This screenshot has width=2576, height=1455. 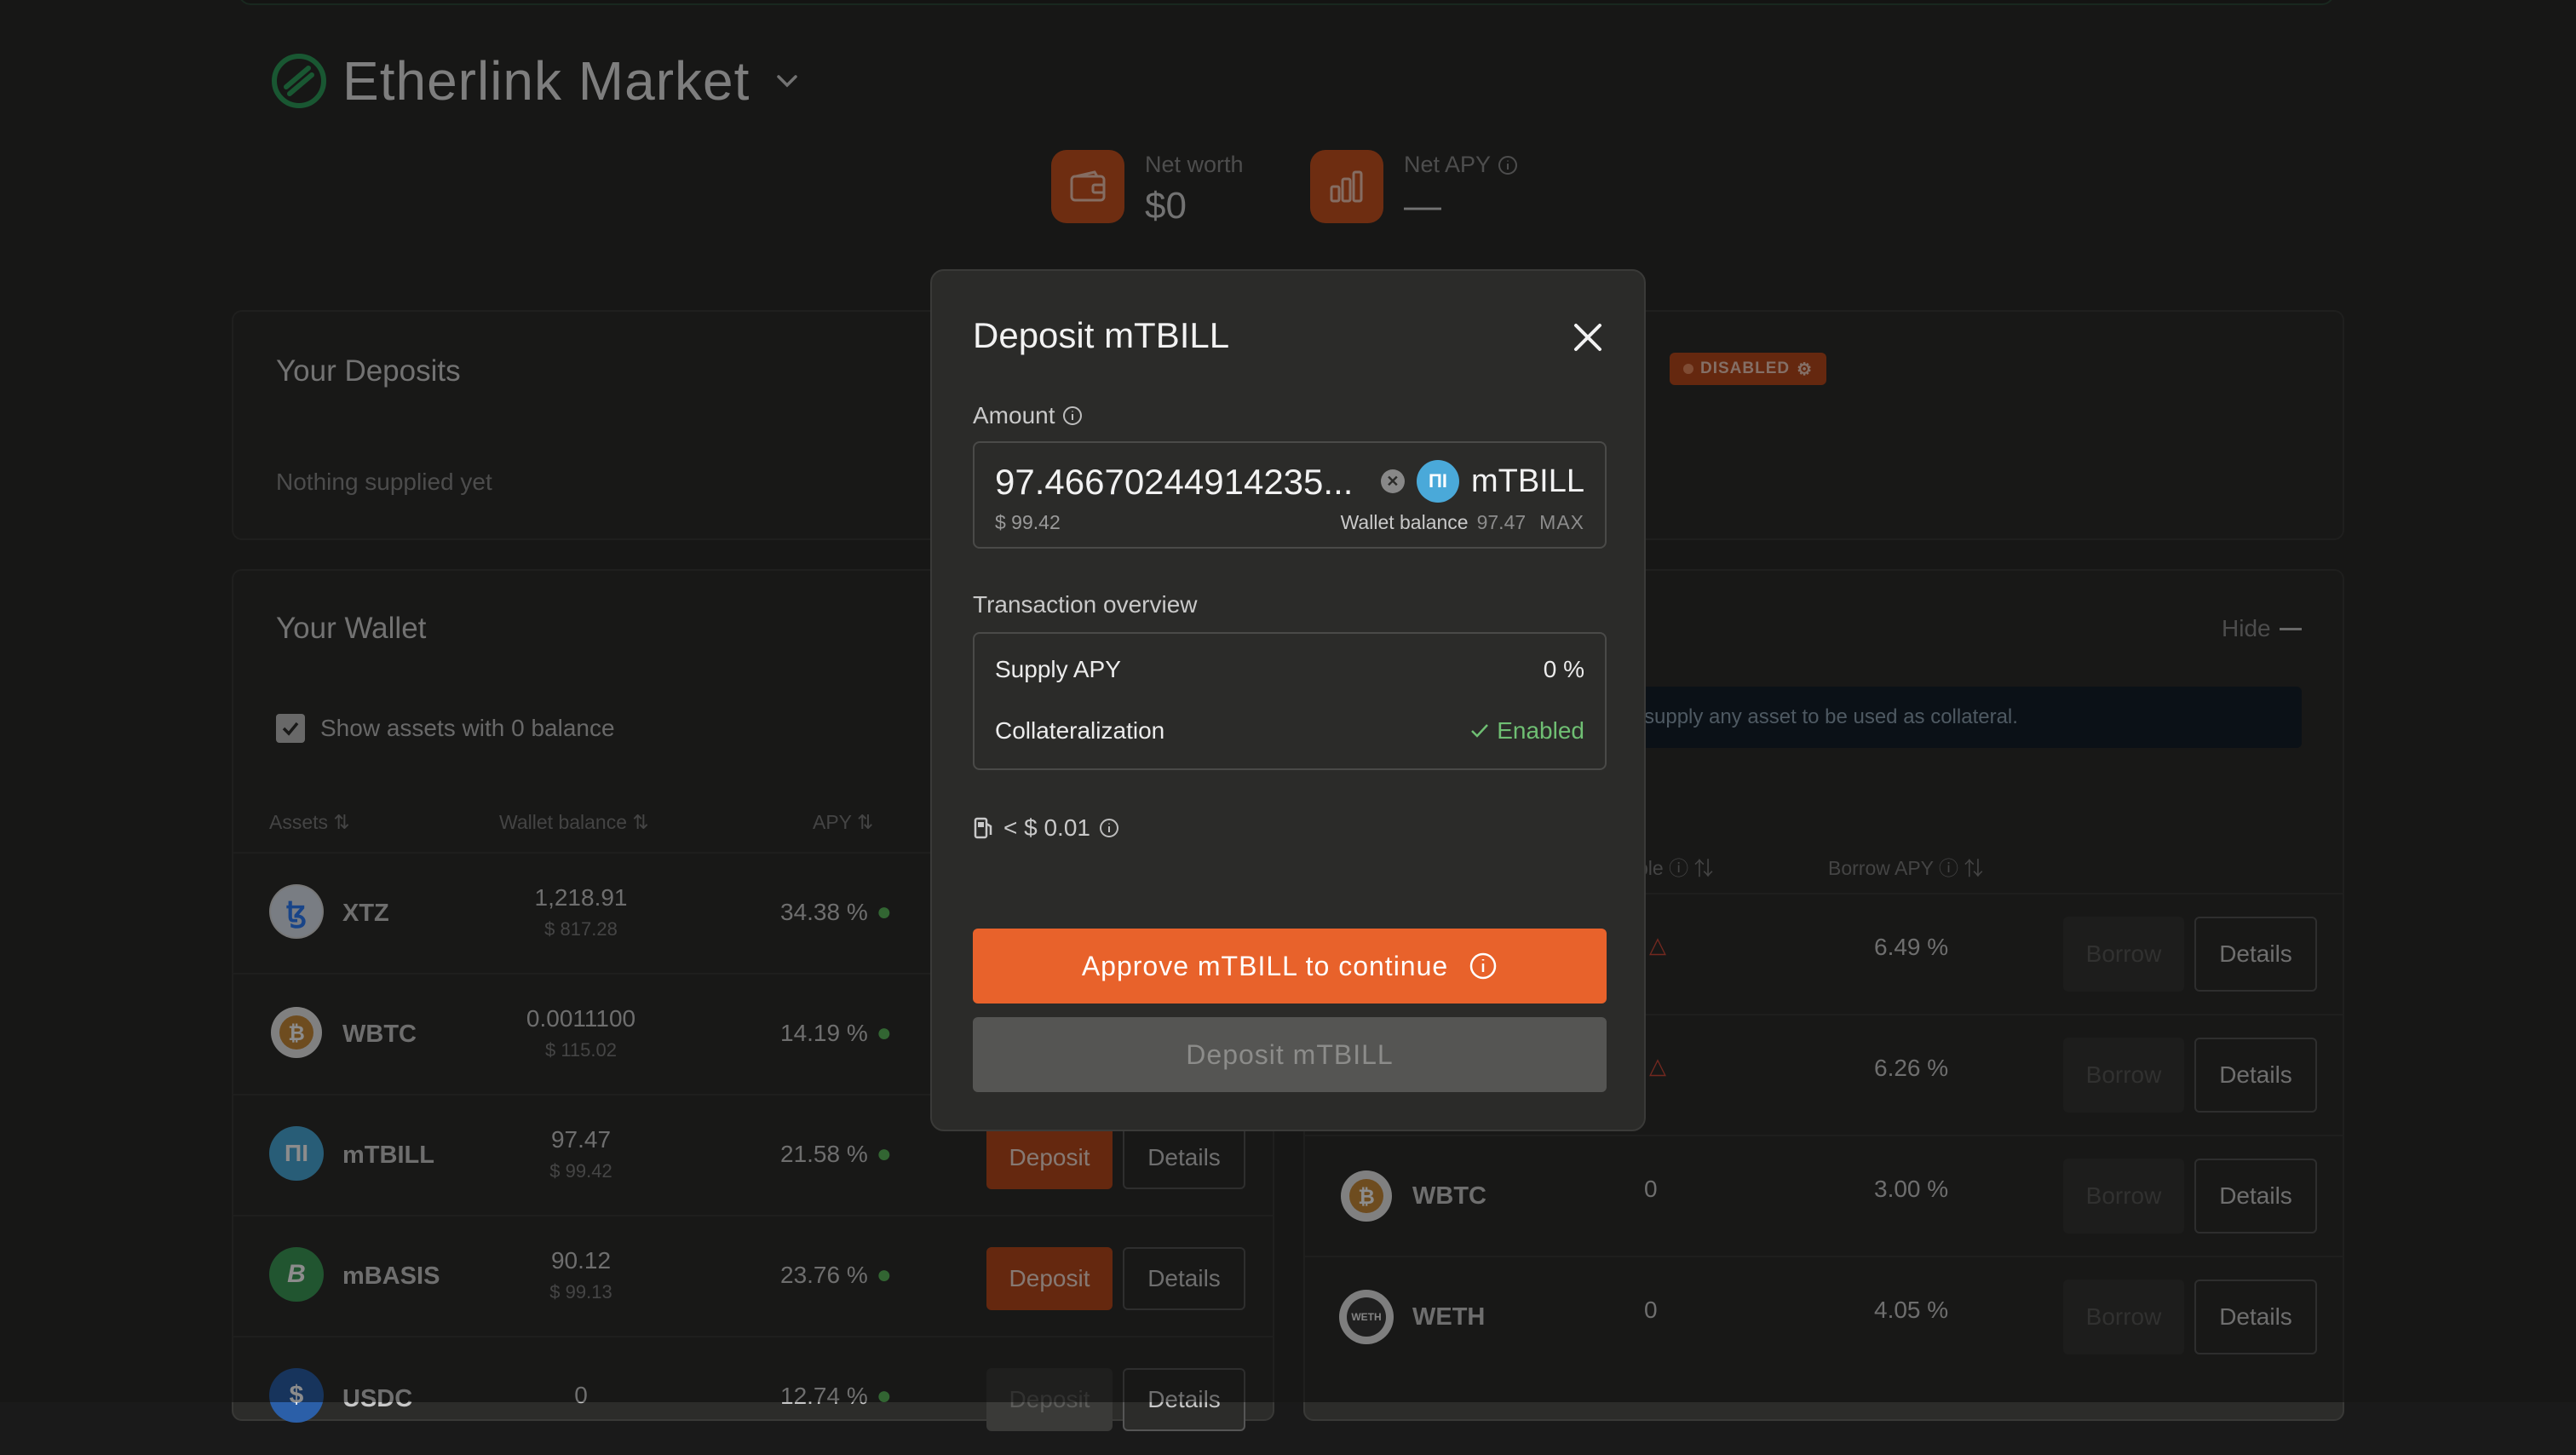 What do you see at coordinates (1562, 522) in the screenshot?
I see `max-button: MAX` at bounding box center [1562, 522].